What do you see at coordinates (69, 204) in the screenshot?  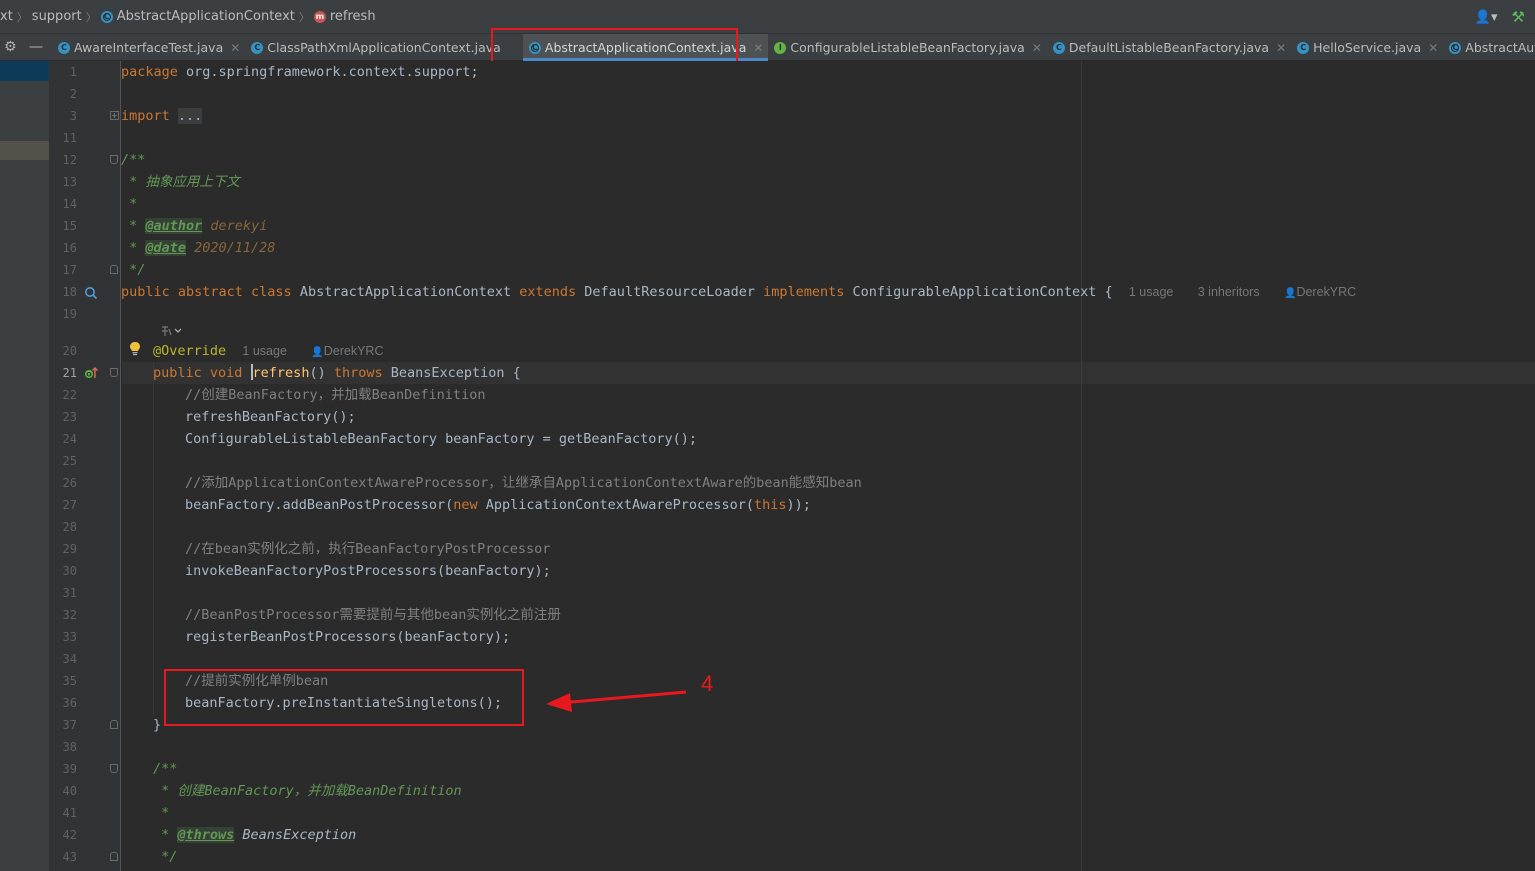 I see `line-number: 14` at bounding box center [69, 204].